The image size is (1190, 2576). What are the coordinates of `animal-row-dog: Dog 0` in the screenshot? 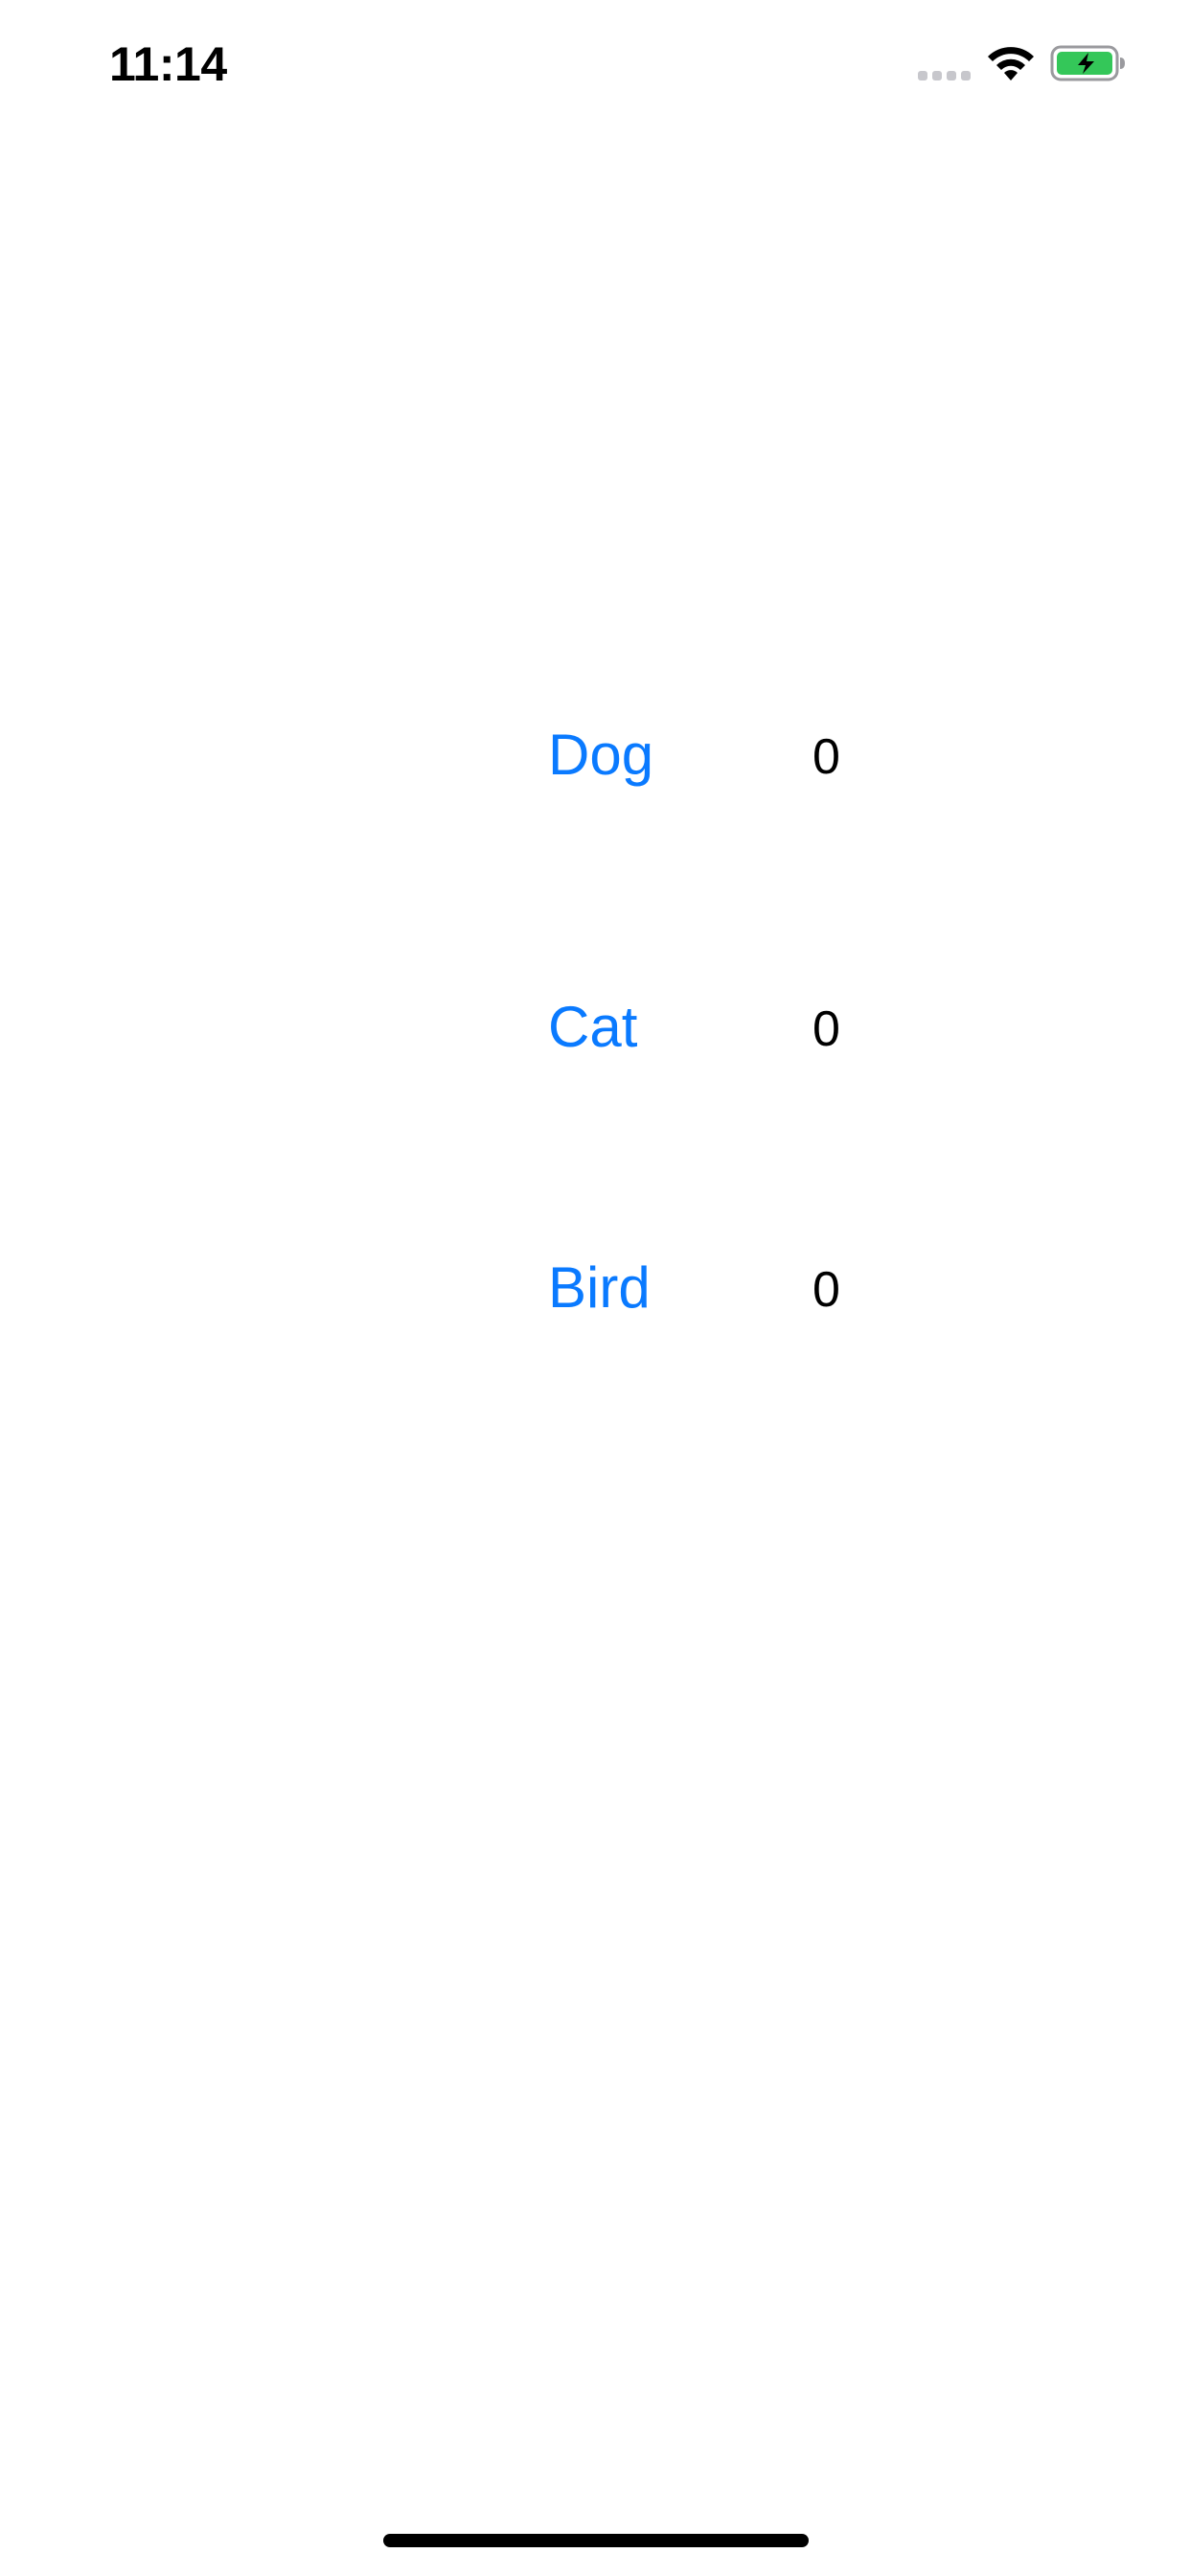 It's located at (595, 755).